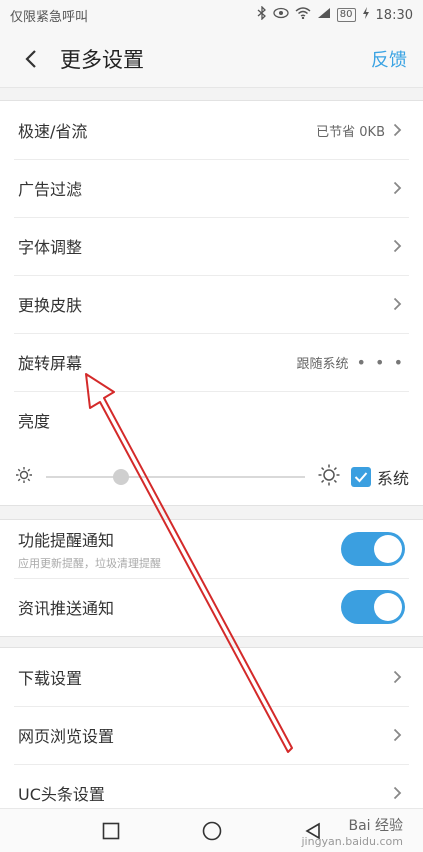 The width and height of the screenshot is (423, 852). I want to click on setting-label: 极速/省流, so click(53, 131).